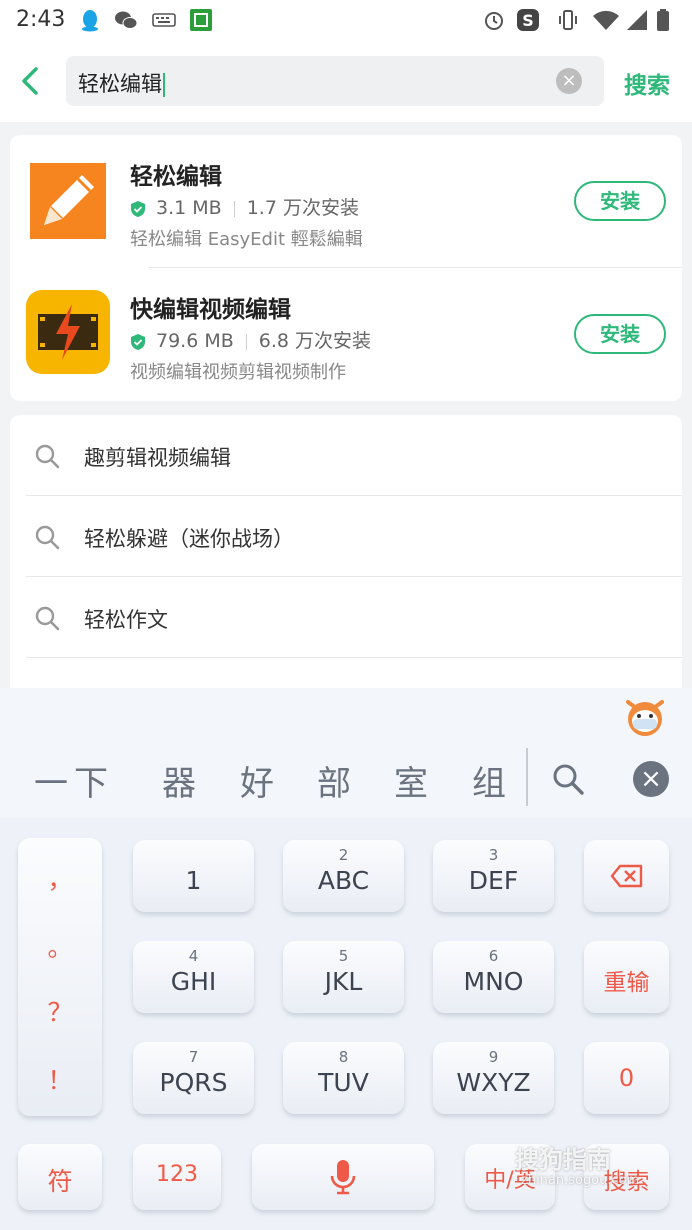 Image resolution: width=692 pixels, height=1230 pixels. What do you see at coordinates (60, 946) in the screenshot?
I see `punct-period: 。` at bounding box center [60, 946].